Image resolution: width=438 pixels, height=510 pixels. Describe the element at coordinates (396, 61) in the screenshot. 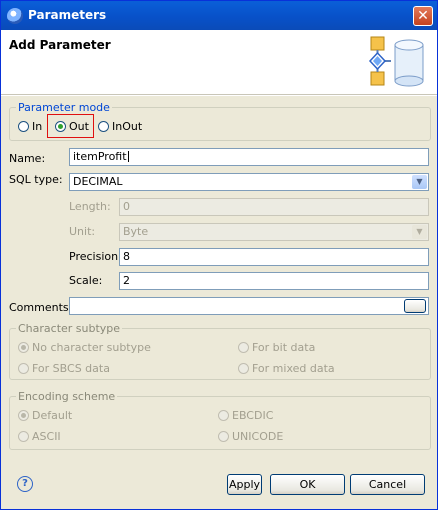

I see `database-parameter-icon` at that location.